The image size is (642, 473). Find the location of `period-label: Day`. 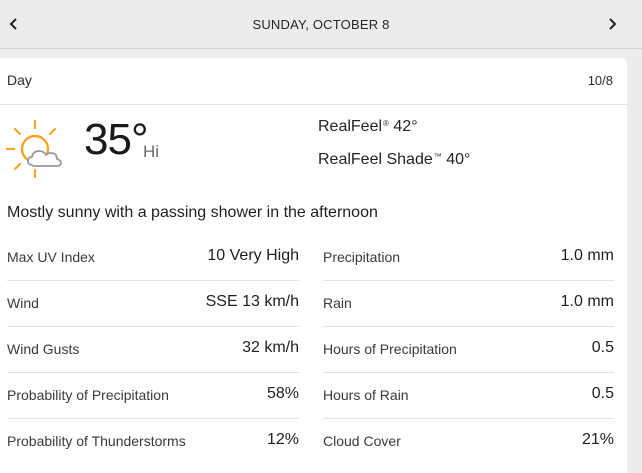

period-label: Day is located at coordinates (19, 80).